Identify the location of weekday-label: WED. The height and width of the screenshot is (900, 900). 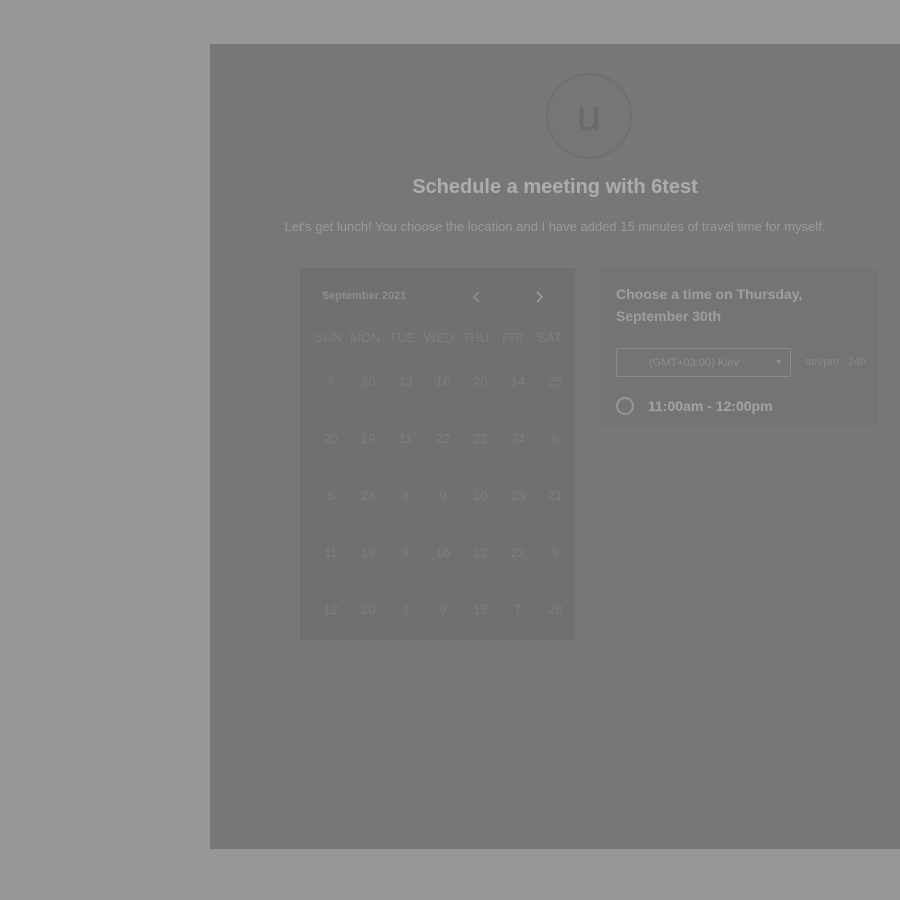
(439, 337).